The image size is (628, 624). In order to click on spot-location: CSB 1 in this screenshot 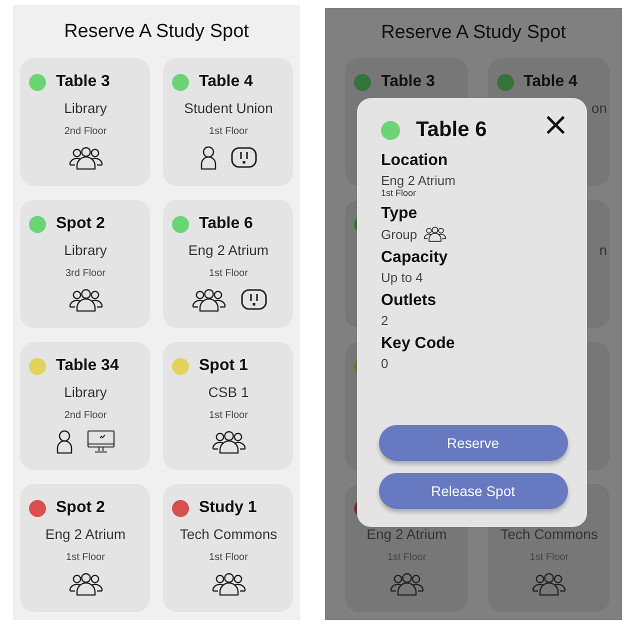, I will do `click(228, 392)`.